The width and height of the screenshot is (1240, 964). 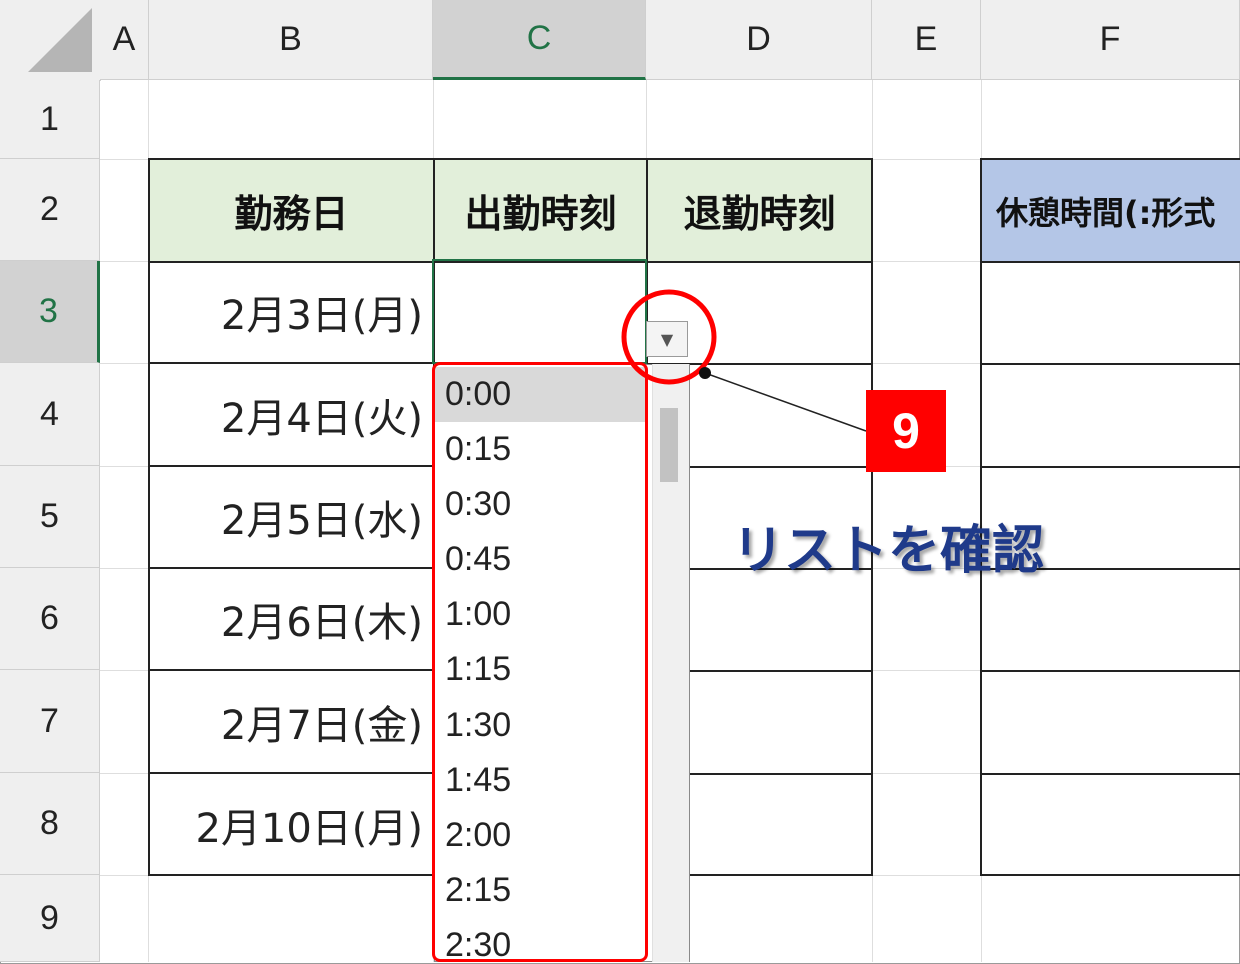 I want to click on date-cell: 2月3日(月), so click(x=290, y=312).